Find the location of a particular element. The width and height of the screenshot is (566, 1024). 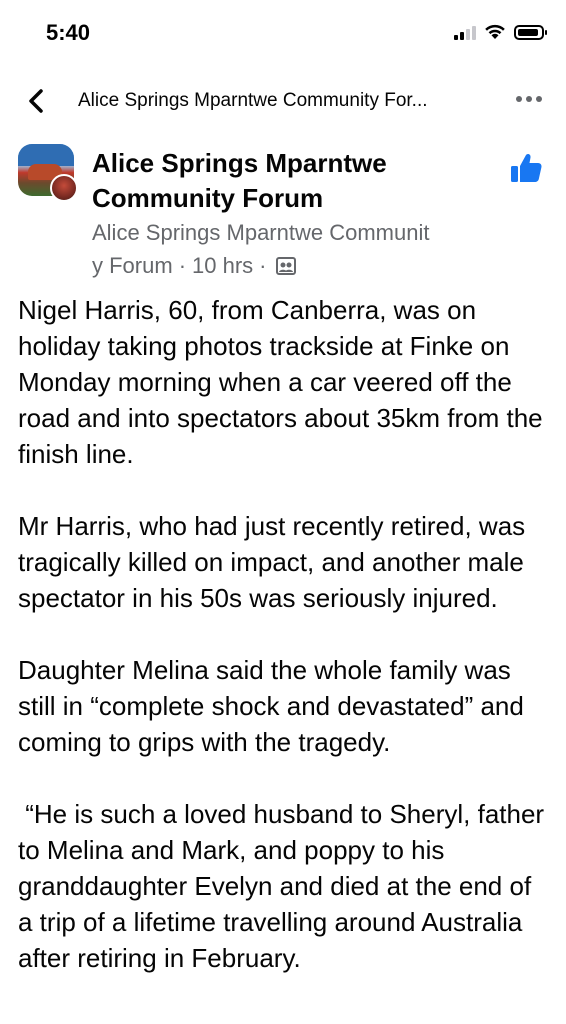

status-bar: 5:40 is located at coordinates (283, 32).